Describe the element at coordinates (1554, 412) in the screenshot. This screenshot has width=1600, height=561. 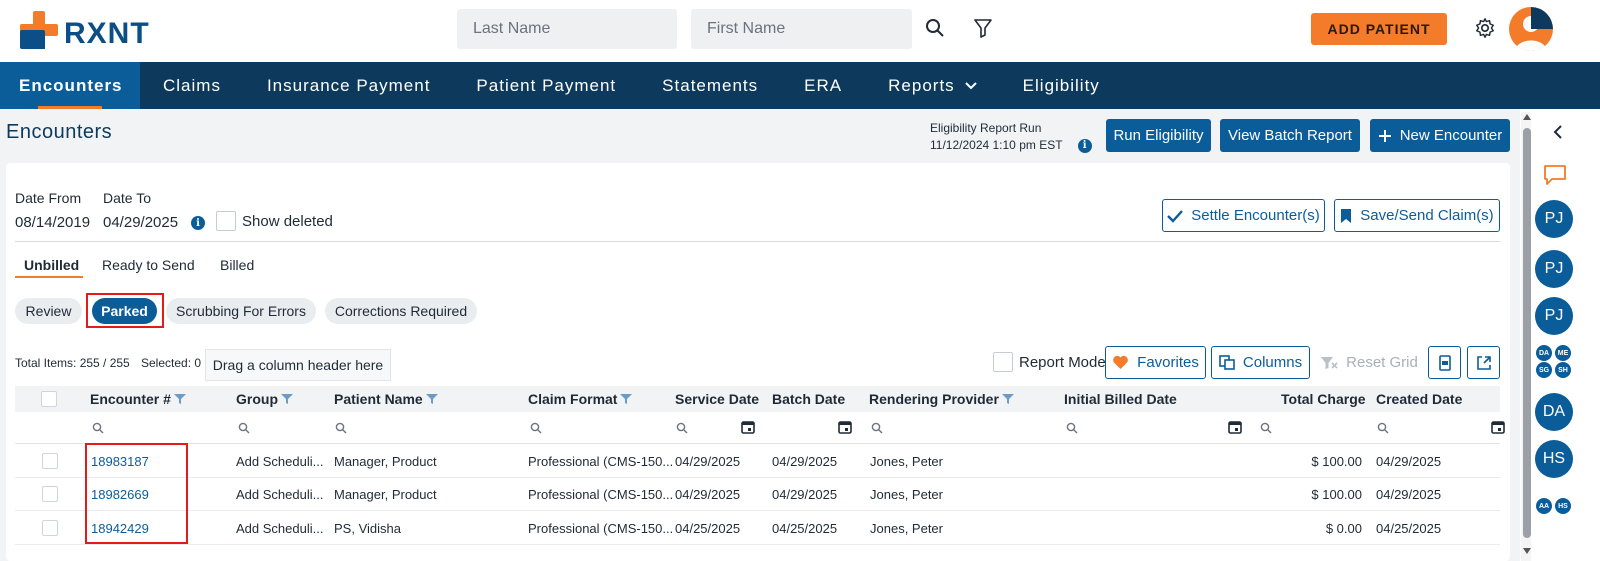
I see `rail-avatar: DA` at that location.